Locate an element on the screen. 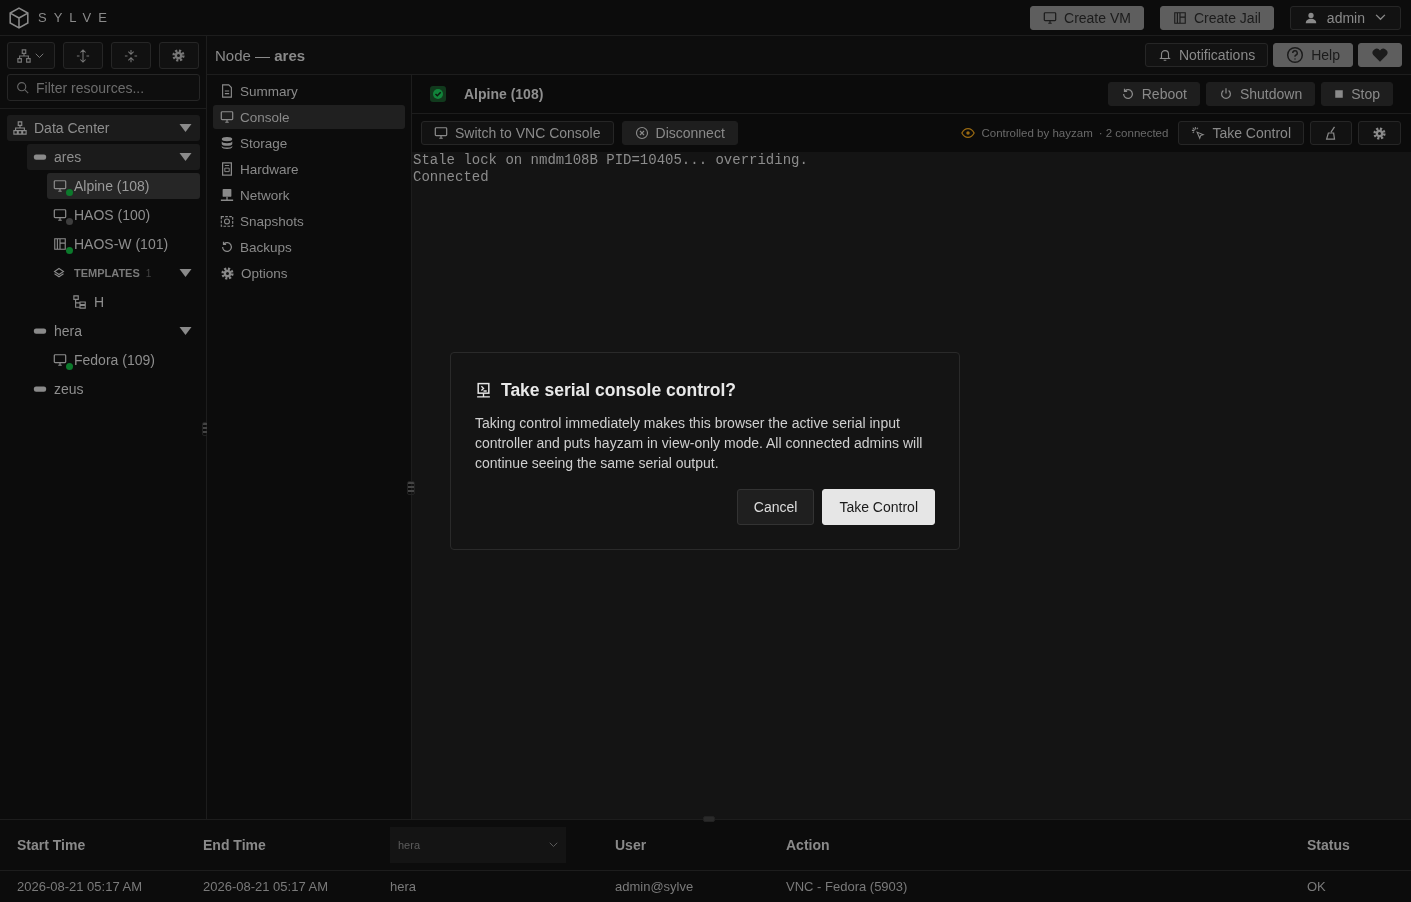  hardware-icon is located at coordinates (227, 169).